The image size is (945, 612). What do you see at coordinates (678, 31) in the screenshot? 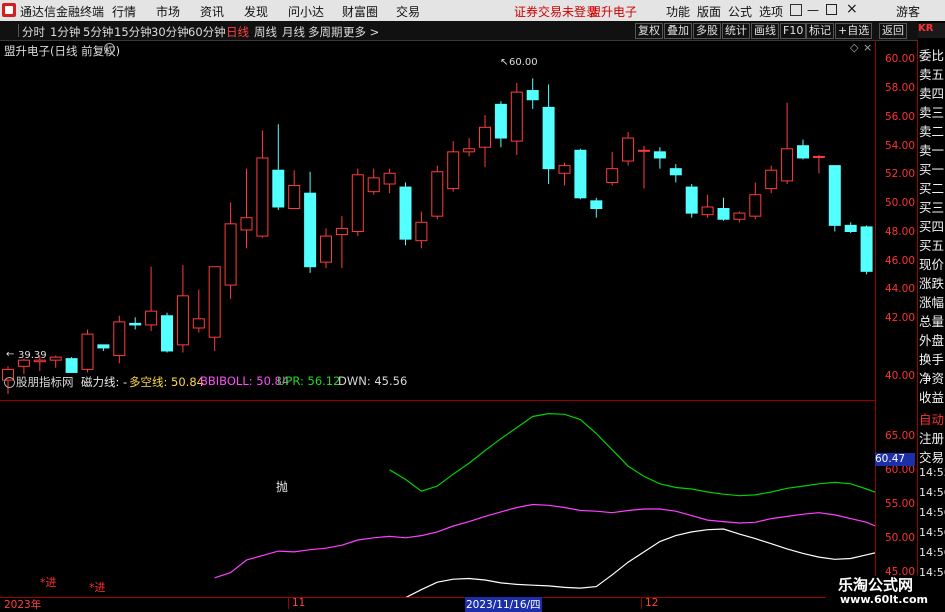
I see `overlay-button: 叠加` at bounding box center [678, 31].